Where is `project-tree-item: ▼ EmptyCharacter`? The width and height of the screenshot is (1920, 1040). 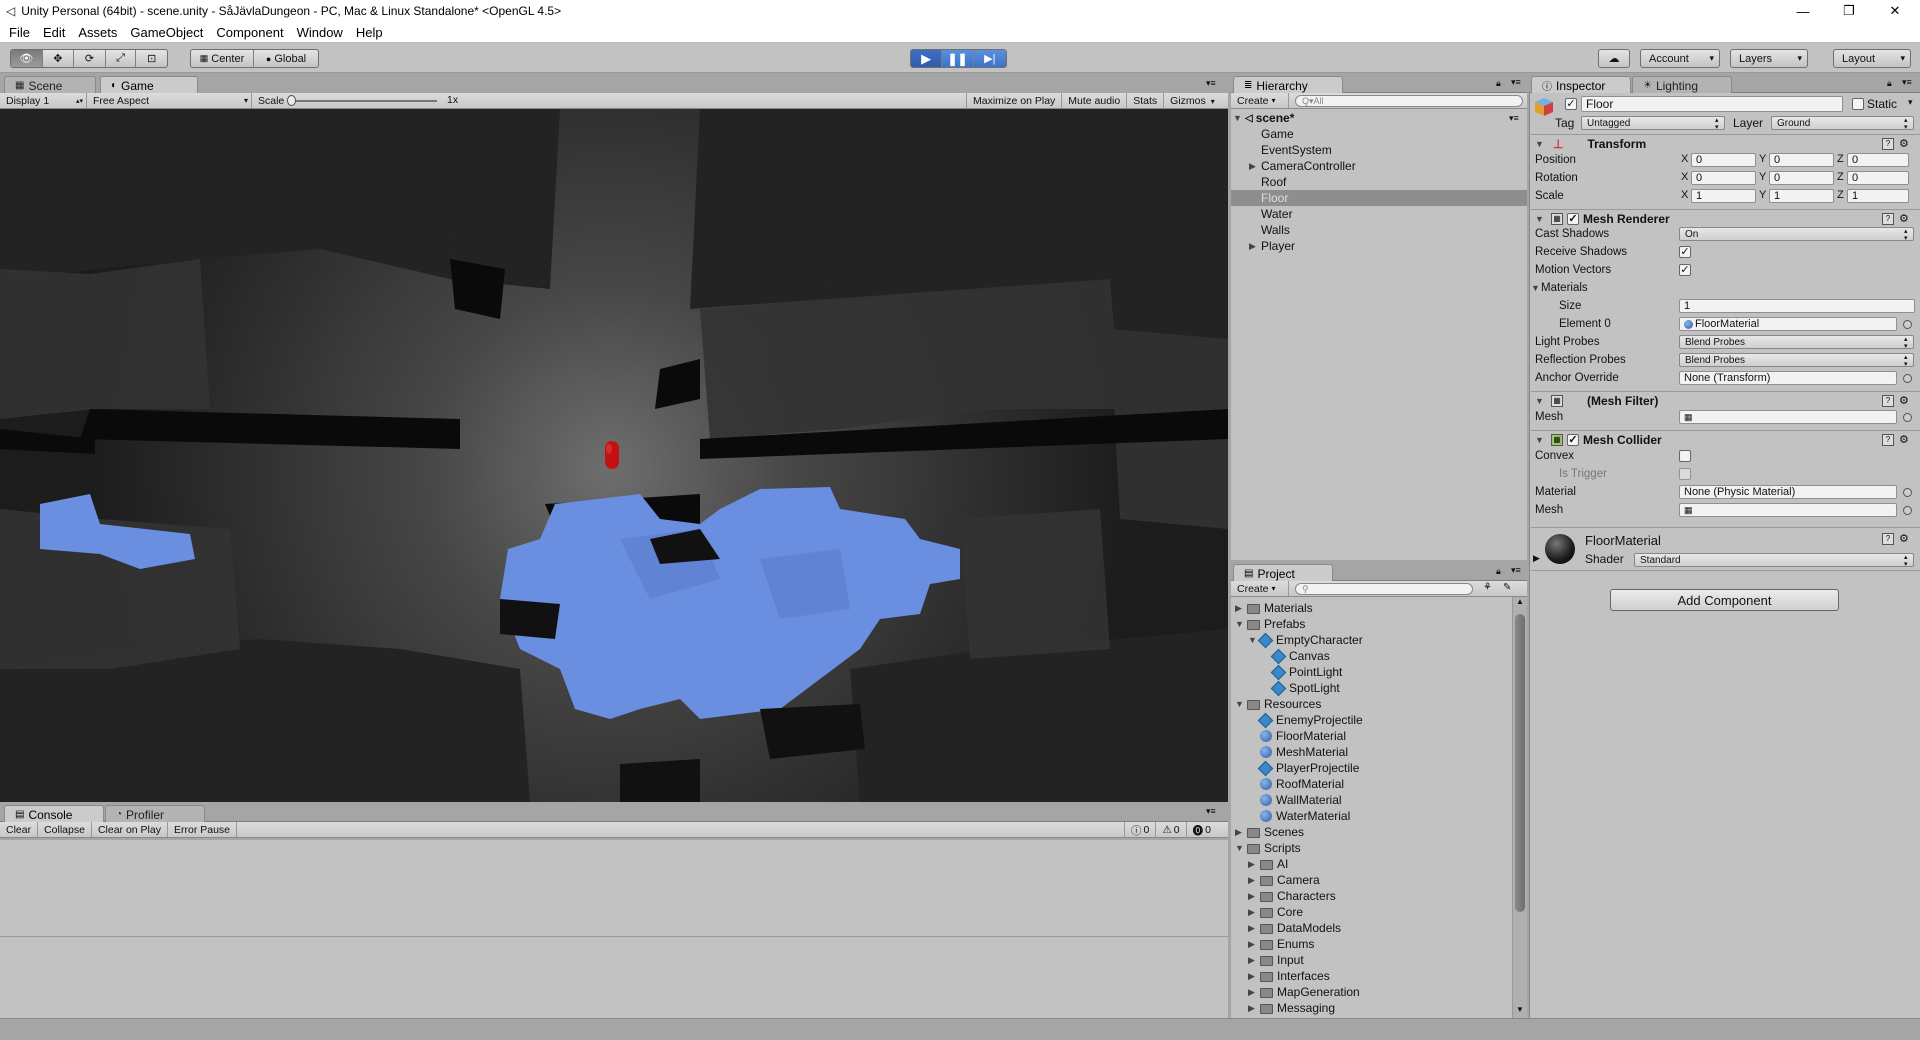
project-tree-item: ▼ EmptyCharacter is located at coordinates (1305, 640).